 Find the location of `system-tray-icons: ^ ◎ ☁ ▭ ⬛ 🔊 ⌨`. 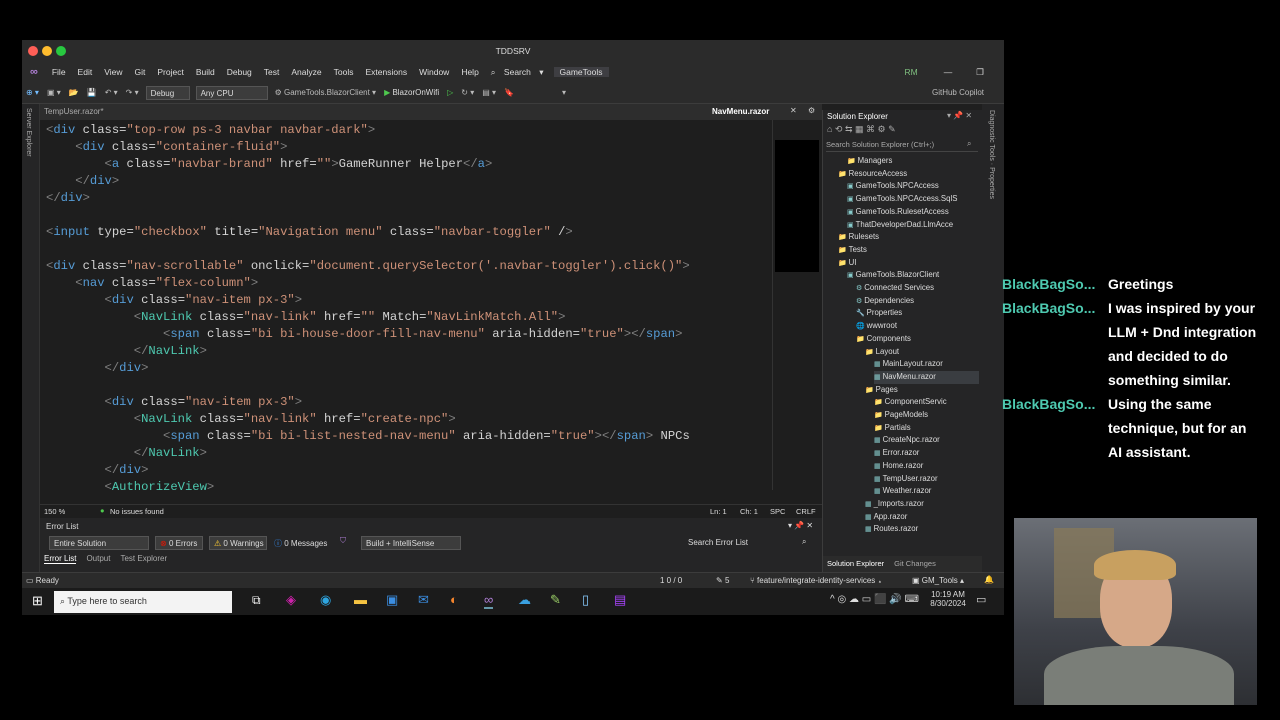

system-tray-icons: ^ ◎ ☁ ▭ ⬛ 🔊 ⌨ is located at coordinates (874, 599).